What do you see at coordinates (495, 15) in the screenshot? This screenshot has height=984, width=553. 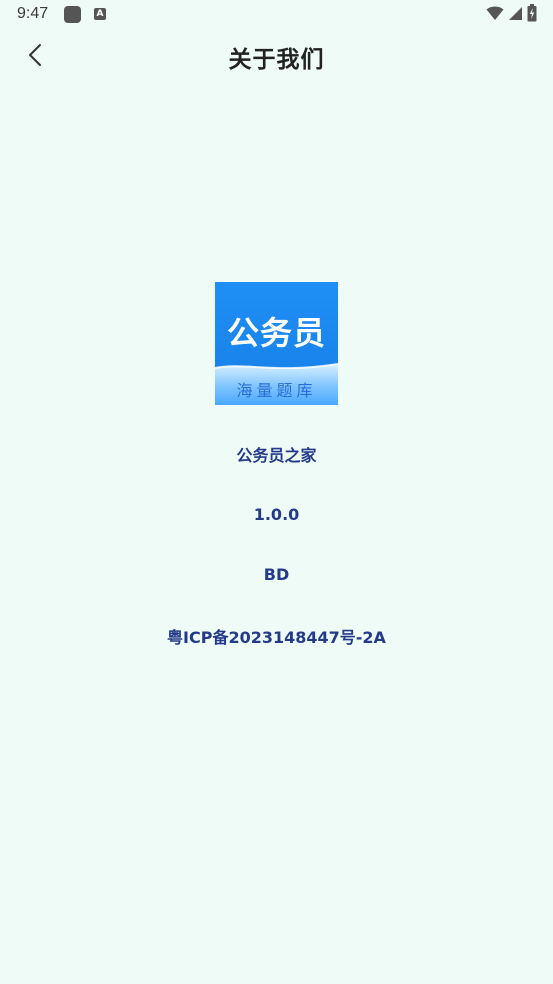 I see `wifi-icon` at bounding box center [495, 15].